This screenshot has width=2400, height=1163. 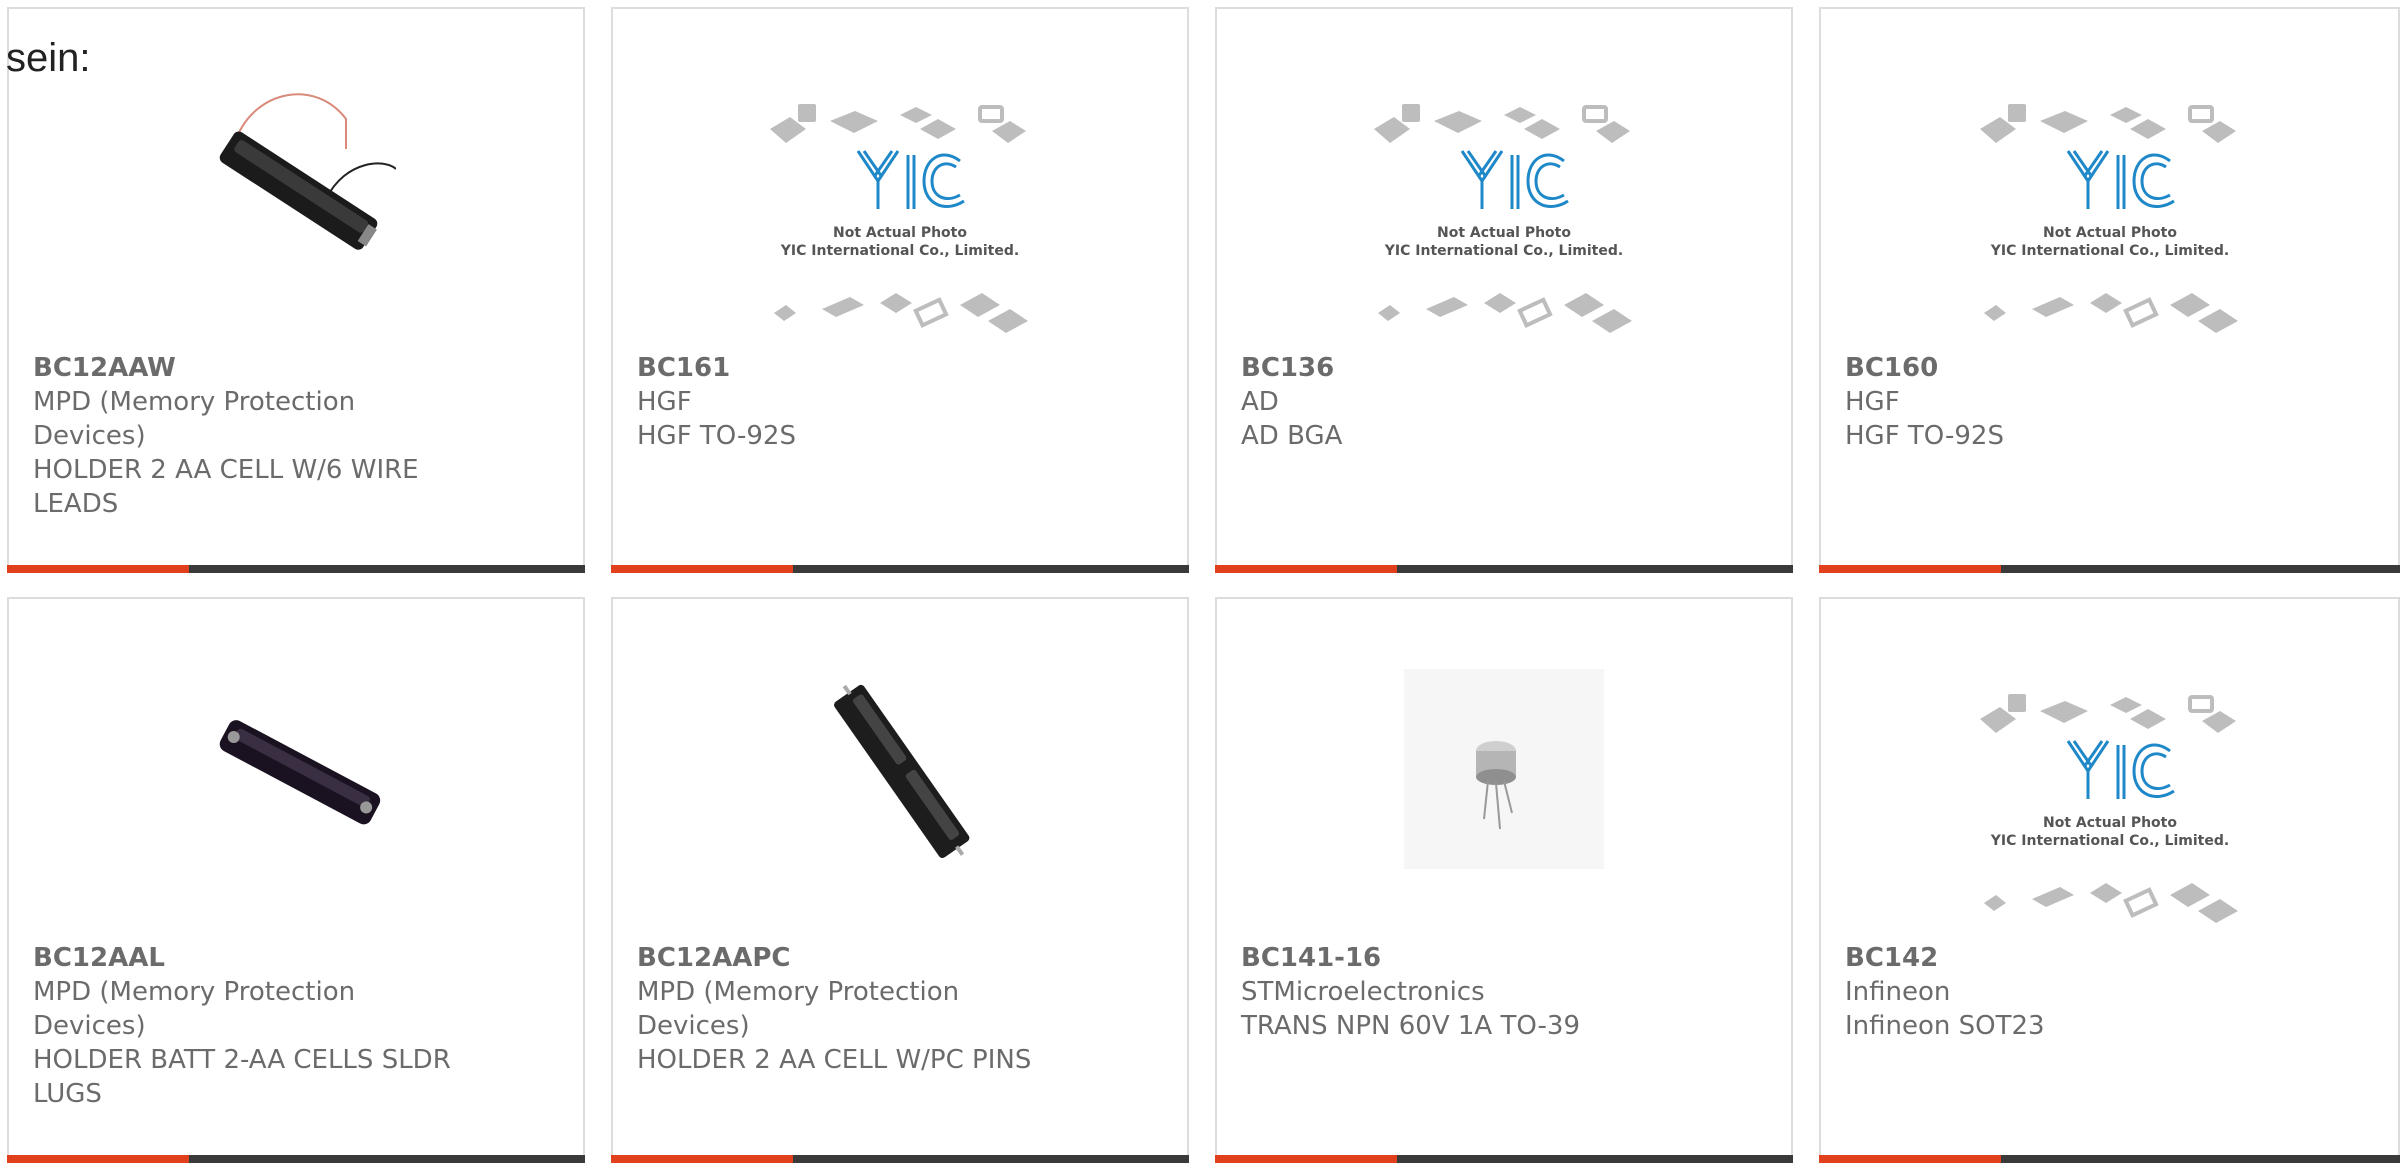 What do you see at coordinates (857, 958) in the screenshot?
I see `part-number: BC12AAPC` at bounding box center [857, 958].